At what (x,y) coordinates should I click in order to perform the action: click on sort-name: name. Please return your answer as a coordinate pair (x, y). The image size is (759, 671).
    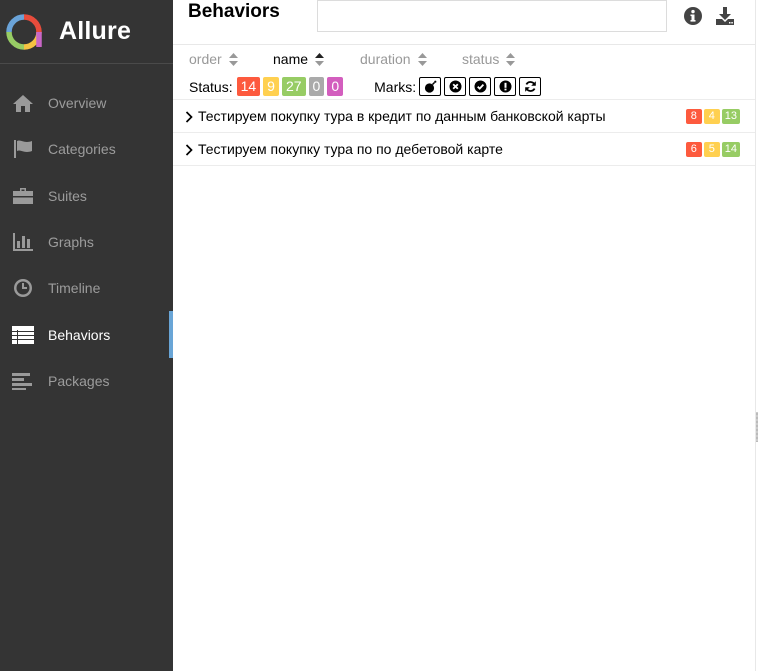
    Looking at the image, I should click on (316, 59).